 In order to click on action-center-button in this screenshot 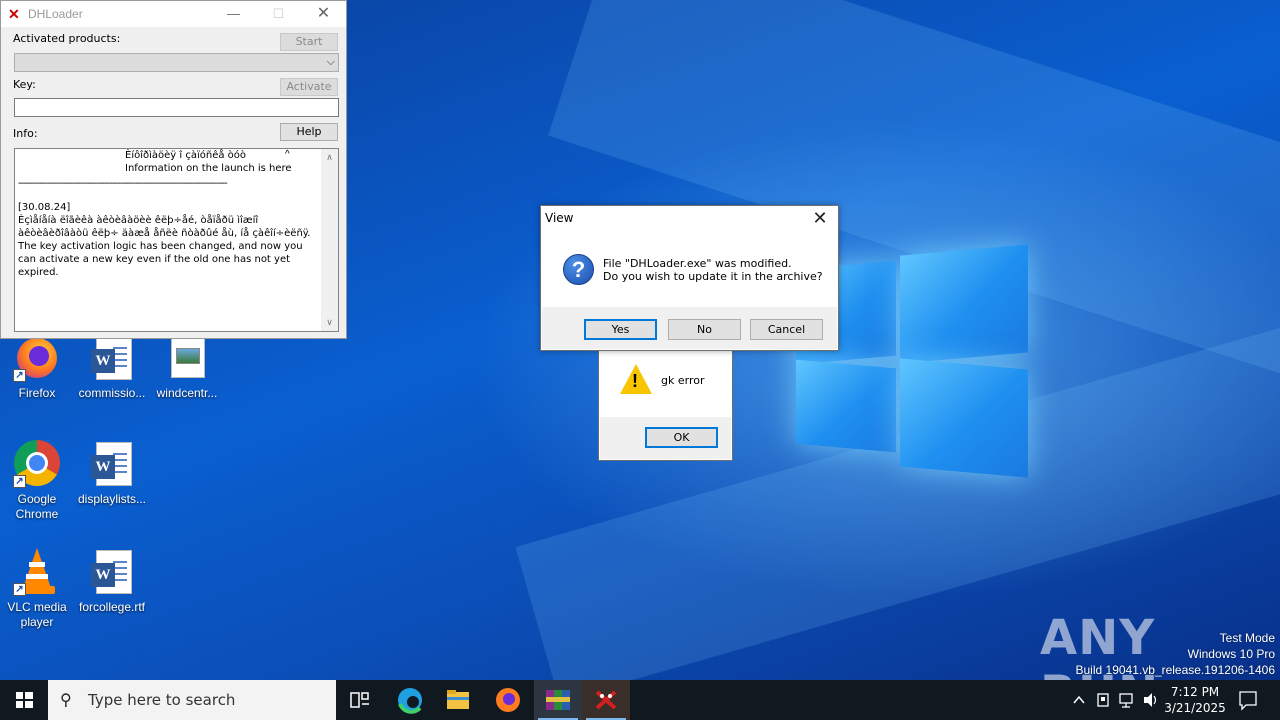, I will do `click(1248, 700)`.